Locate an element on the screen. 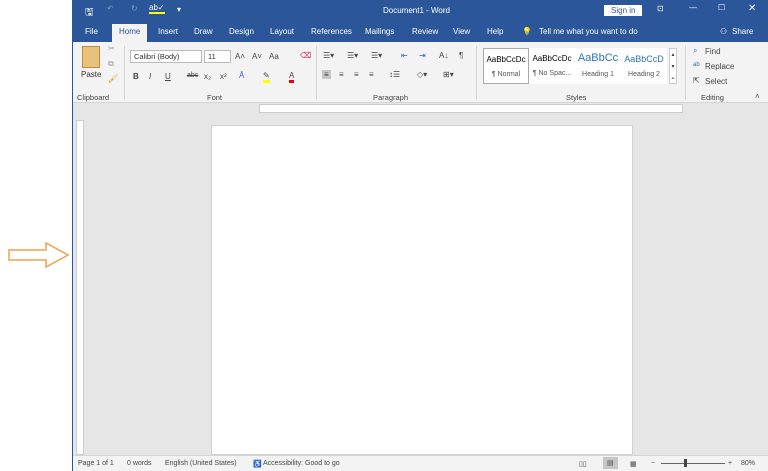 Image resolution: width=768 pixels, height=471 pixels. minimize-button: — is located at coordinates (693, 7).